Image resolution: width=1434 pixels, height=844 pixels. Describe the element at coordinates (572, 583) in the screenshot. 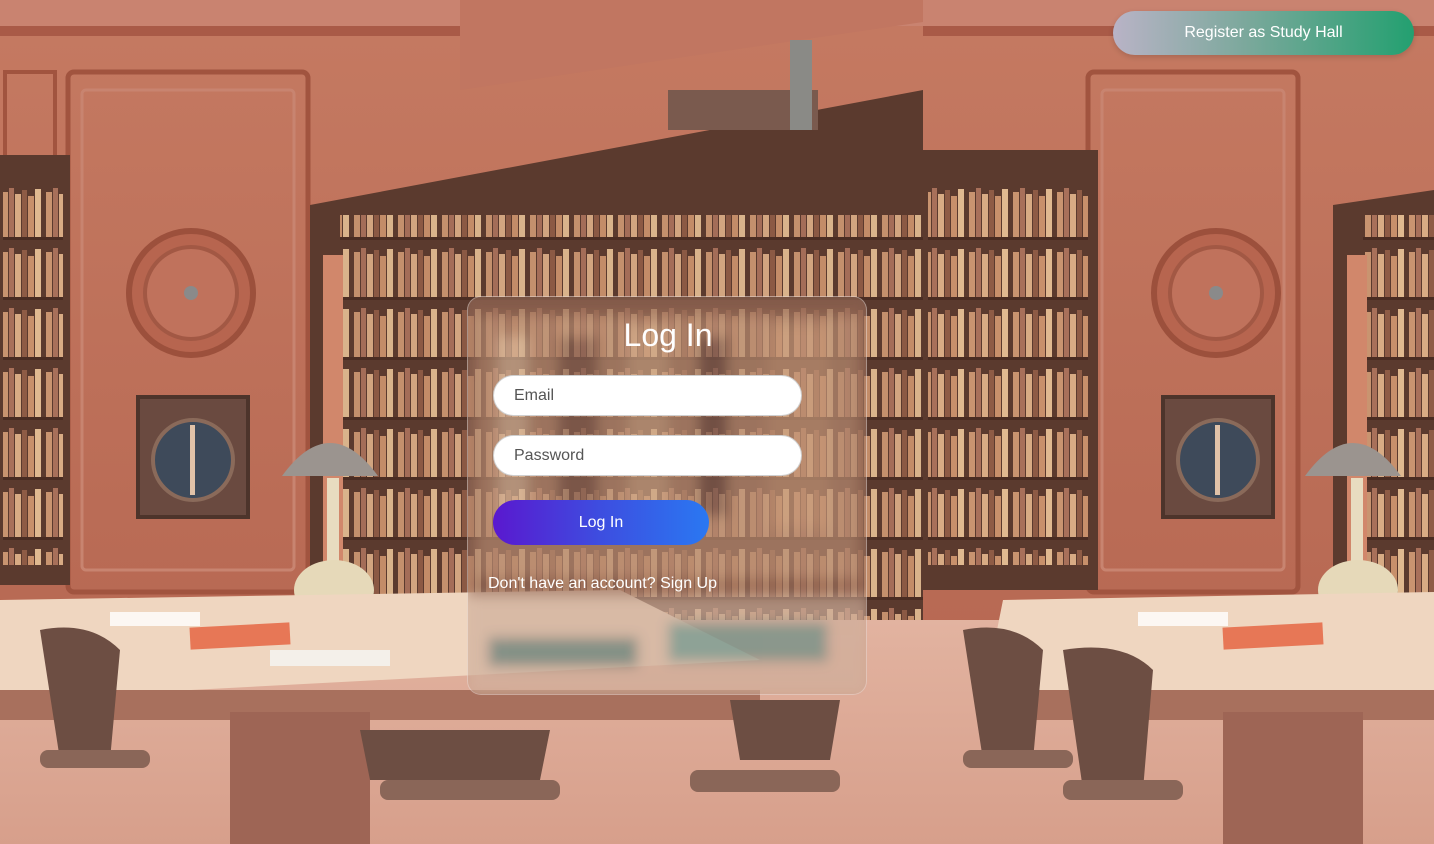

I see `signup-prompt-text: Don't have an account?` at that location.